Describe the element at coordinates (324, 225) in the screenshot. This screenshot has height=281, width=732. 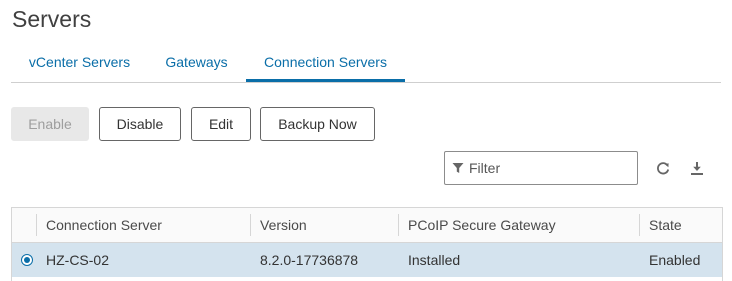
I see `column-header-version: Version` at that location.